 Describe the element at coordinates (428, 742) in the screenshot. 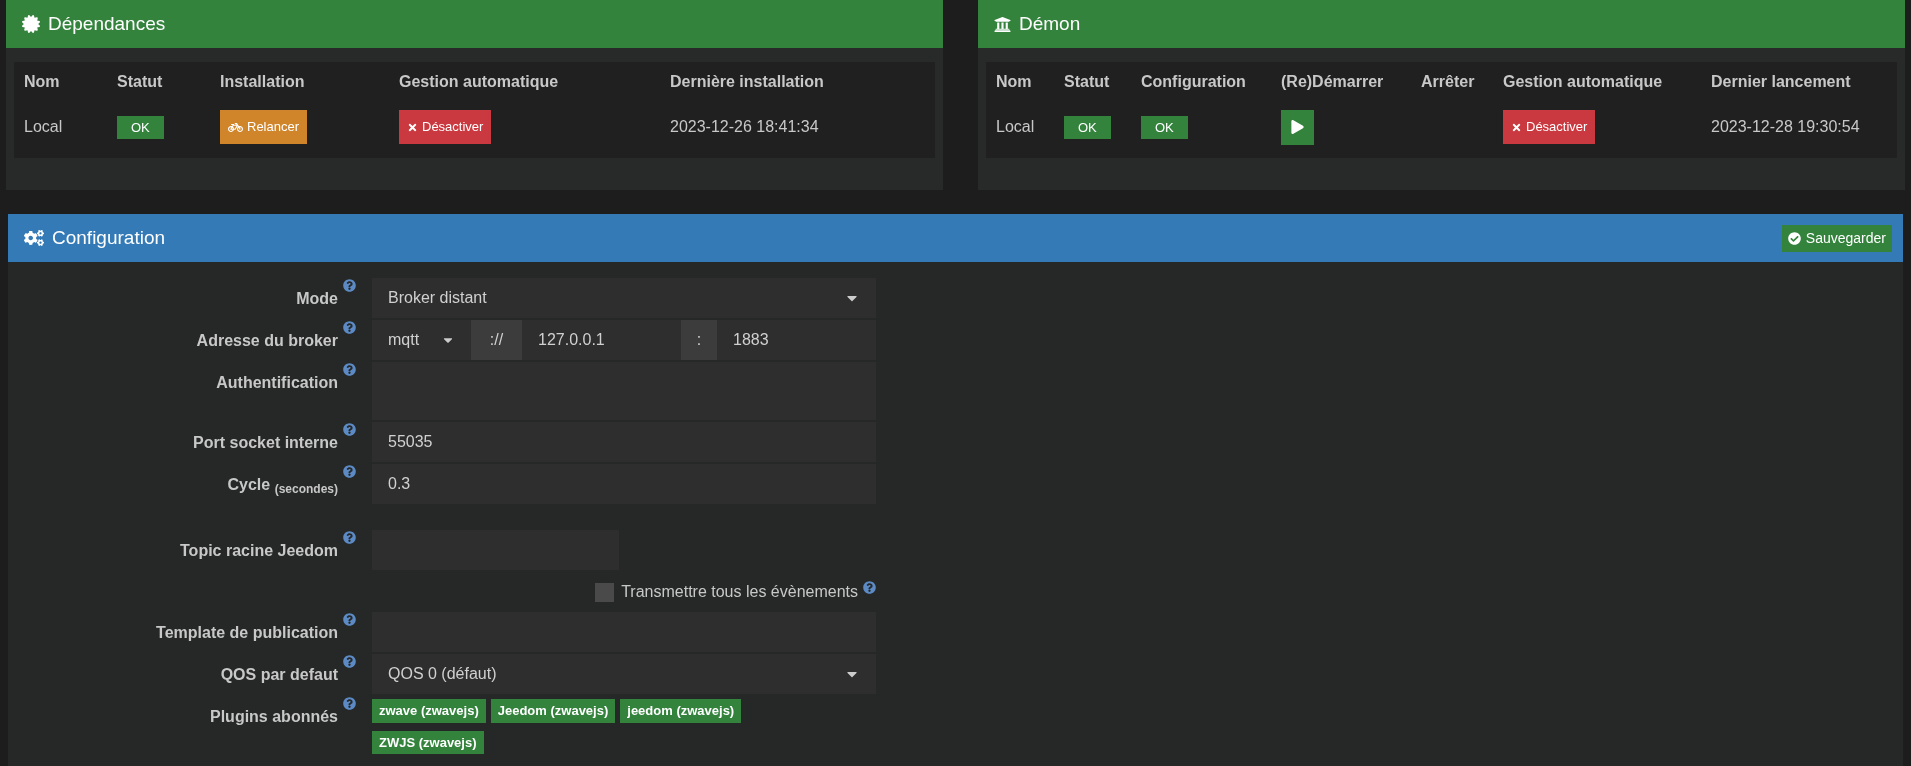

I see `plugin-tag: ZWJS (zwavejs)` at that location.